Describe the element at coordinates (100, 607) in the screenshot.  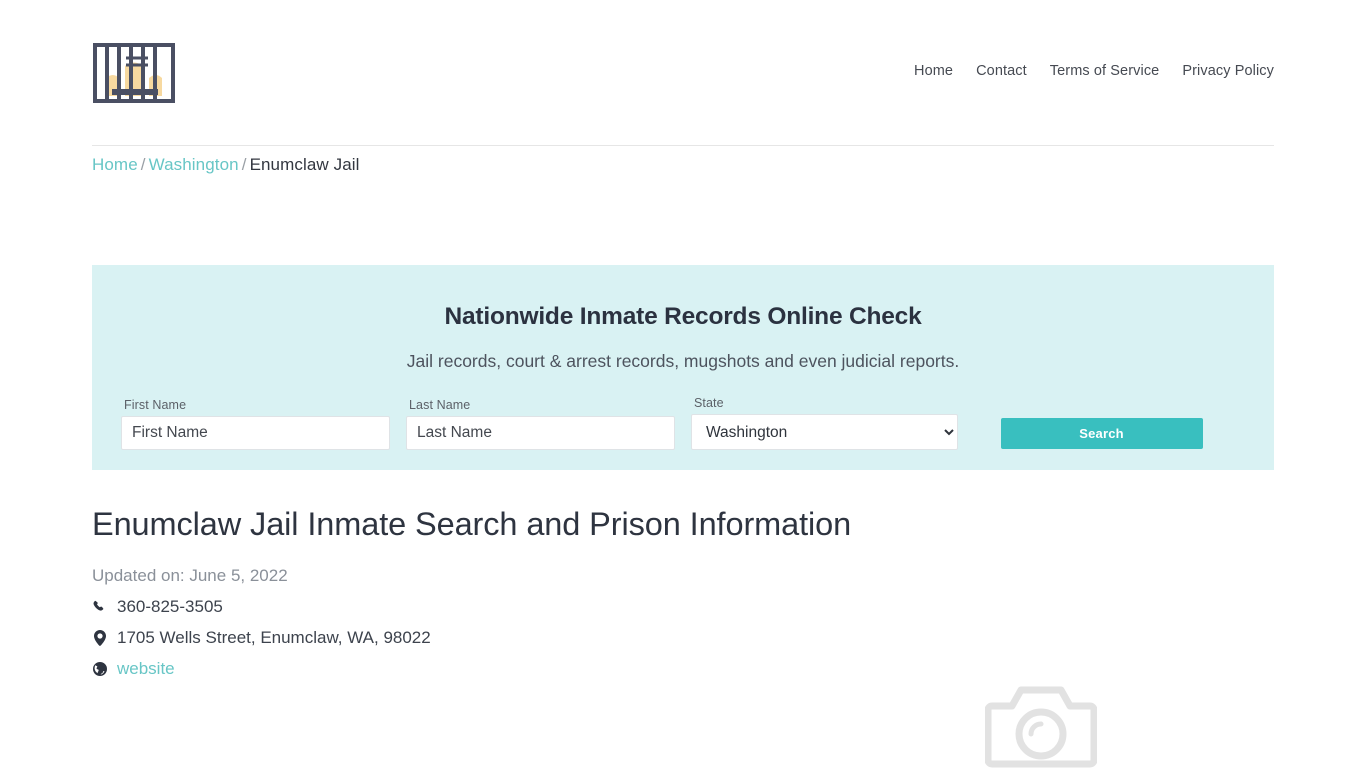
I see `phone-icon` at that location.